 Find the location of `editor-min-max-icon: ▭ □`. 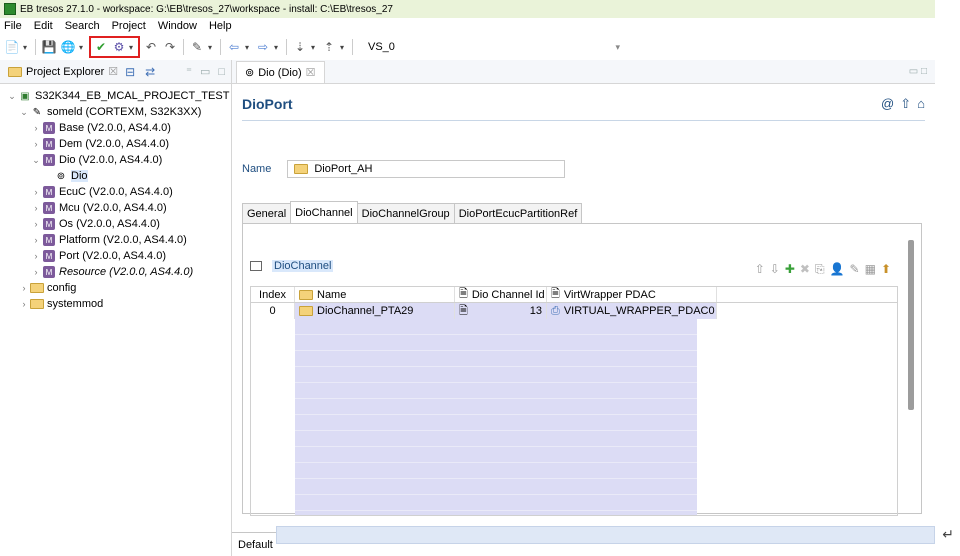

editor-min-max-icon: ▭ □ is located at coordinates (918, 74).